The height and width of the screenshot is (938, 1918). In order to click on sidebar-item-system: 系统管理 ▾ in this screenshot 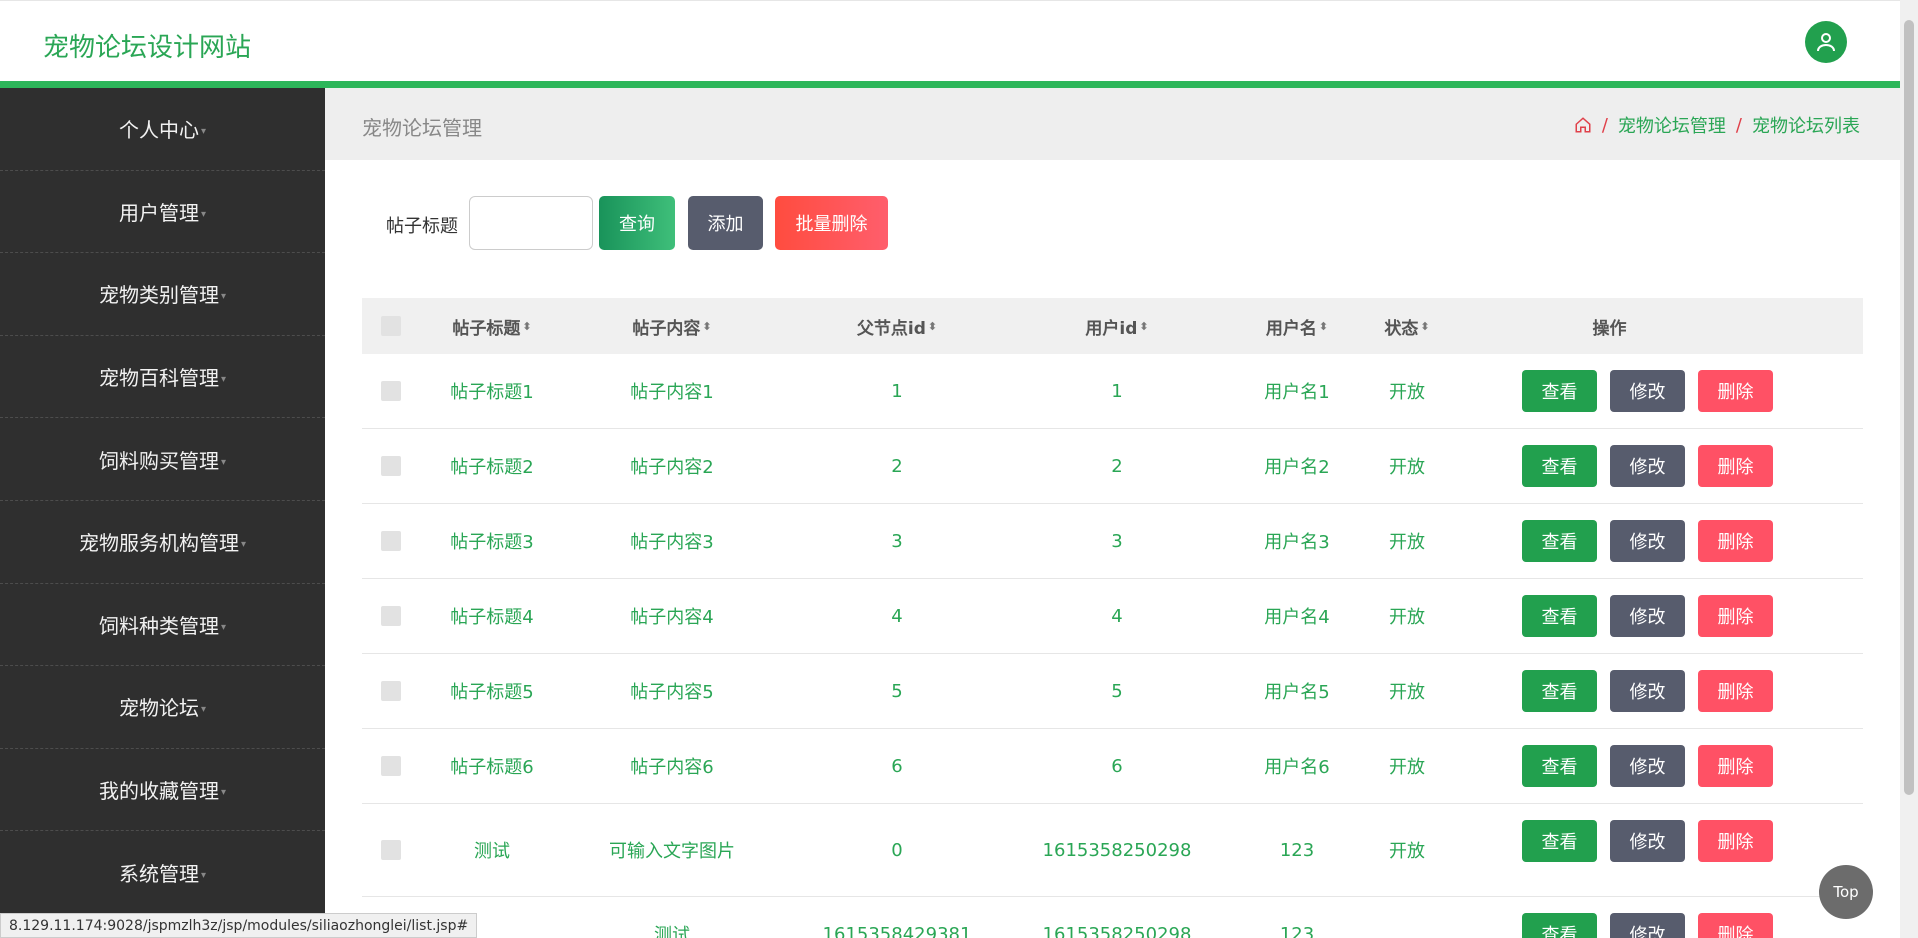, I will do `click(162, 872)`.